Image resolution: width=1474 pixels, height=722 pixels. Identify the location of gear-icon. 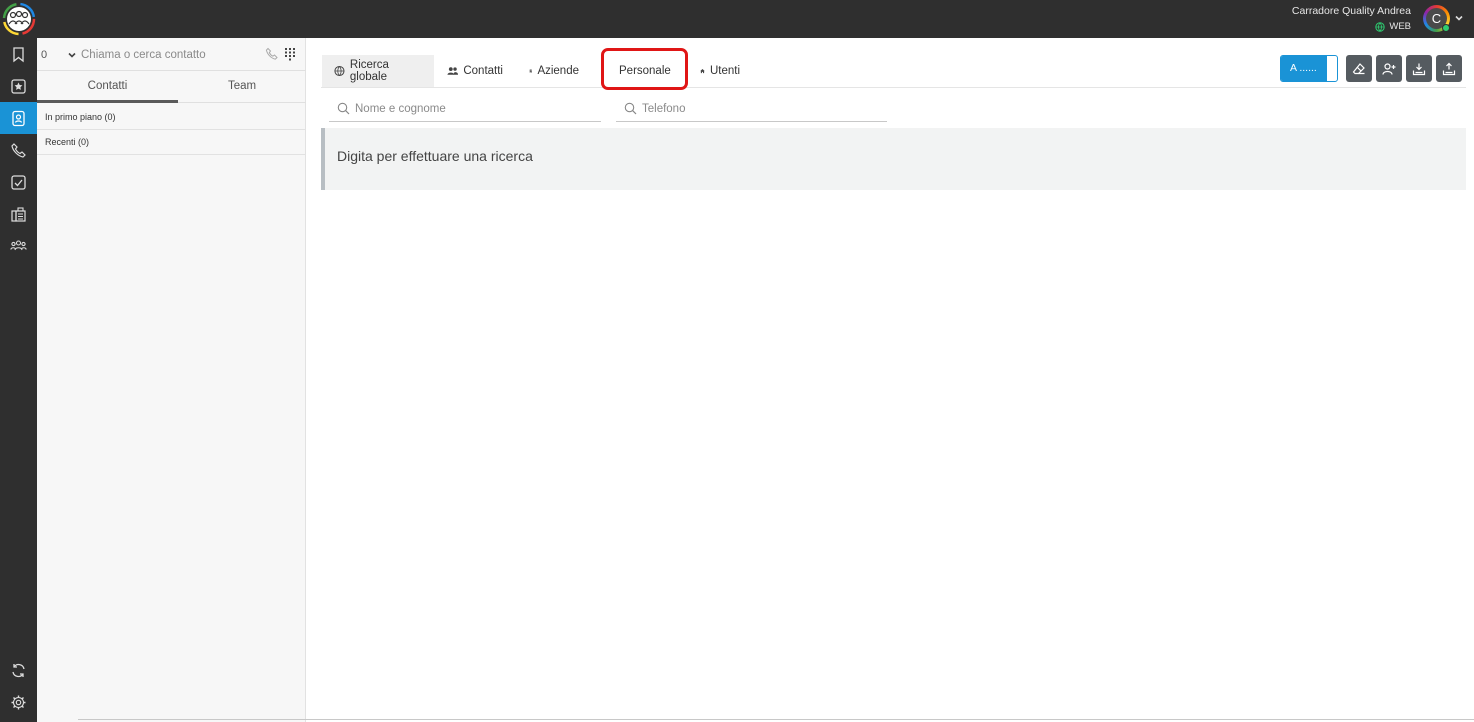
(18, 702).